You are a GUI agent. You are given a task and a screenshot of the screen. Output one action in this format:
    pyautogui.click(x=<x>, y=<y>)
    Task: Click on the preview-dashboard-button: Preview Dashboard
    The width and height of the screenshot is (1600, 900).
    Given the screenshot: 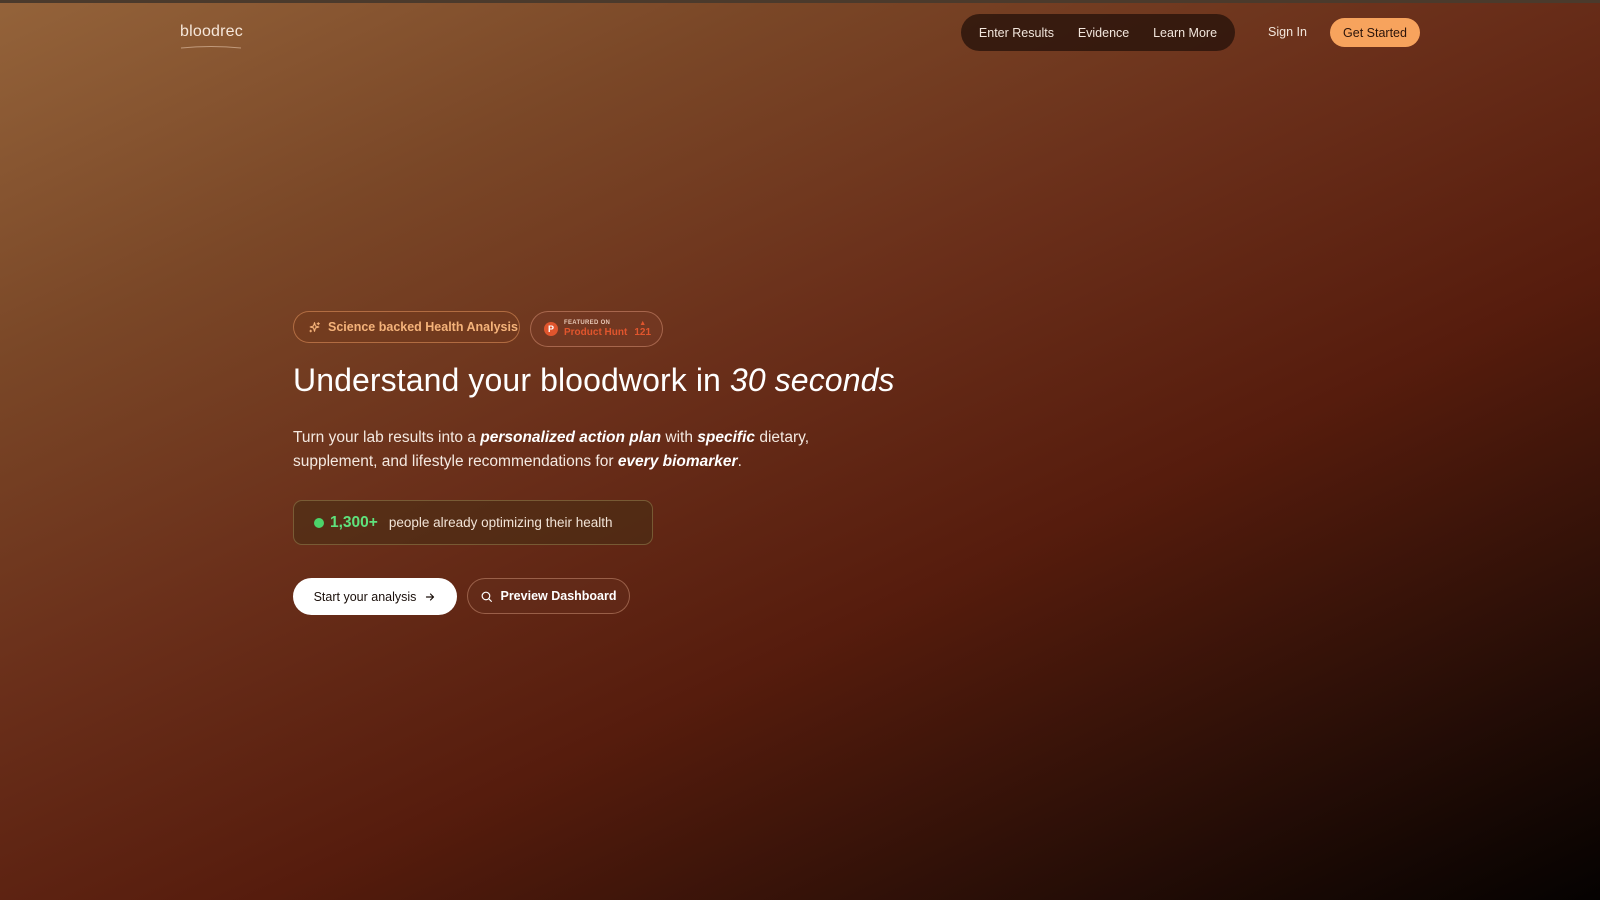 What is the action you would take?
    pyautogui.click(x=548, y=596)
    